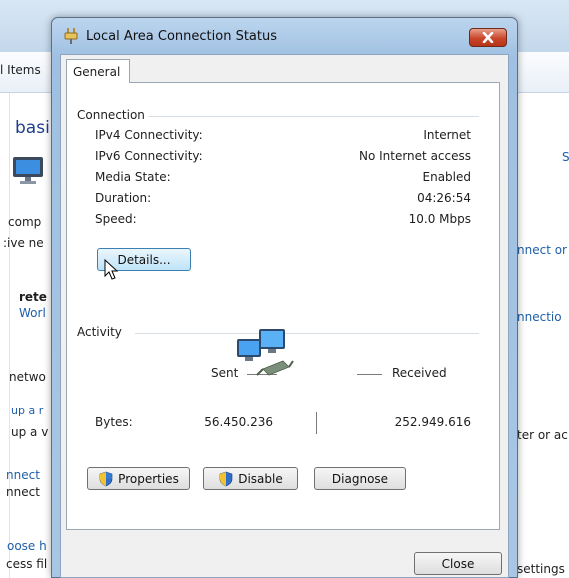 Image resolution: width=569 pixels, height=578 pixels. I want to click on tab-general: General, so click(98, 71).